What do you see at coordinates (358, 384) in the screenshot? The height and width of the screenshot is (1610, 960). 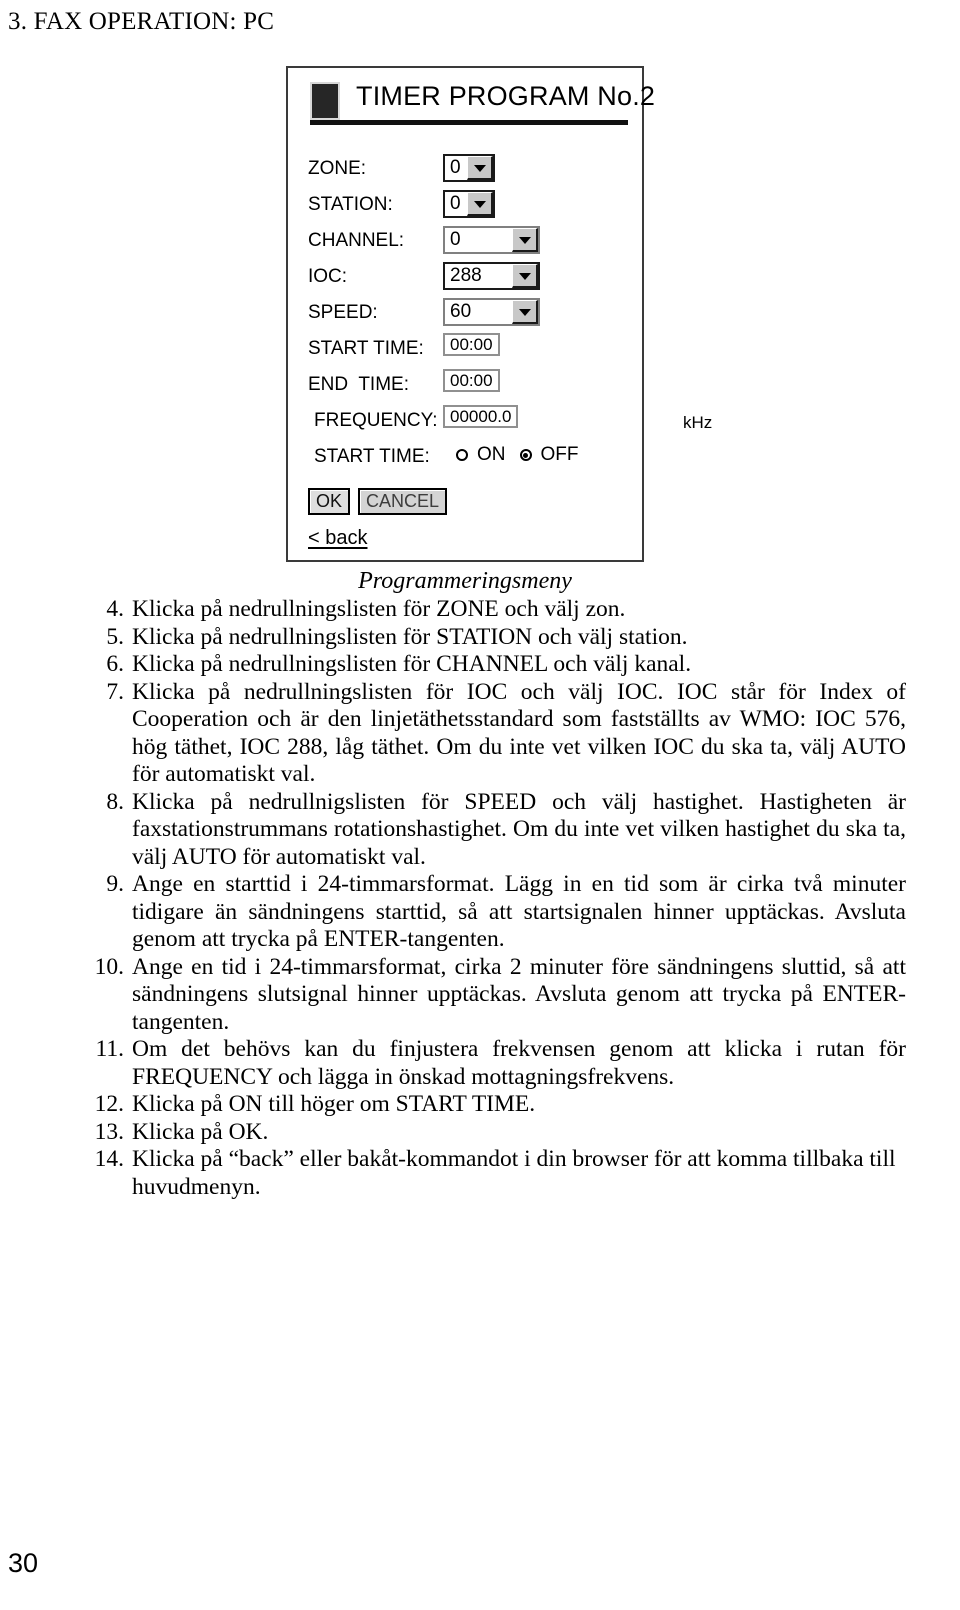 I see `label-end-time: END TIME:` at bounding box center [358, 384].